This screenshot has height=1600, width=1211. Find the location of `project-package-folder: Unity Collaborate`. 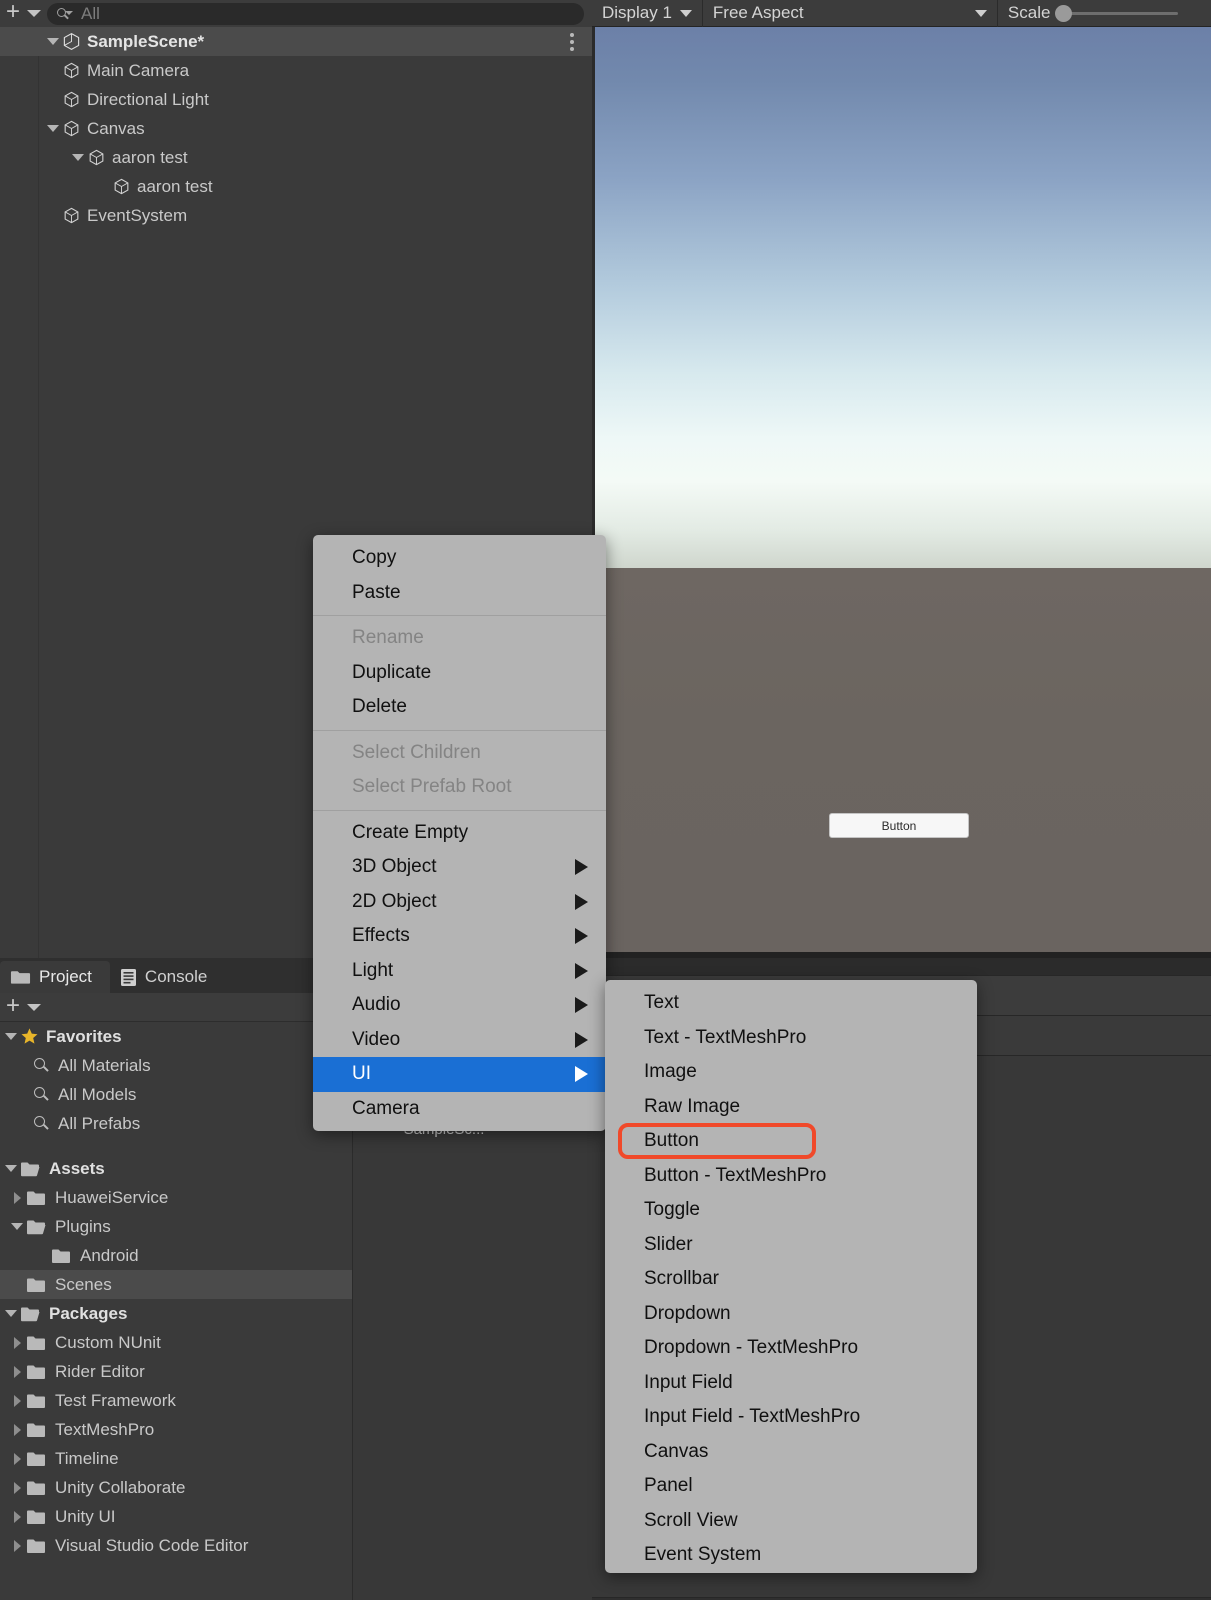

project-package-folder: Unity Collaborate is located at coordinates (176, 1487).